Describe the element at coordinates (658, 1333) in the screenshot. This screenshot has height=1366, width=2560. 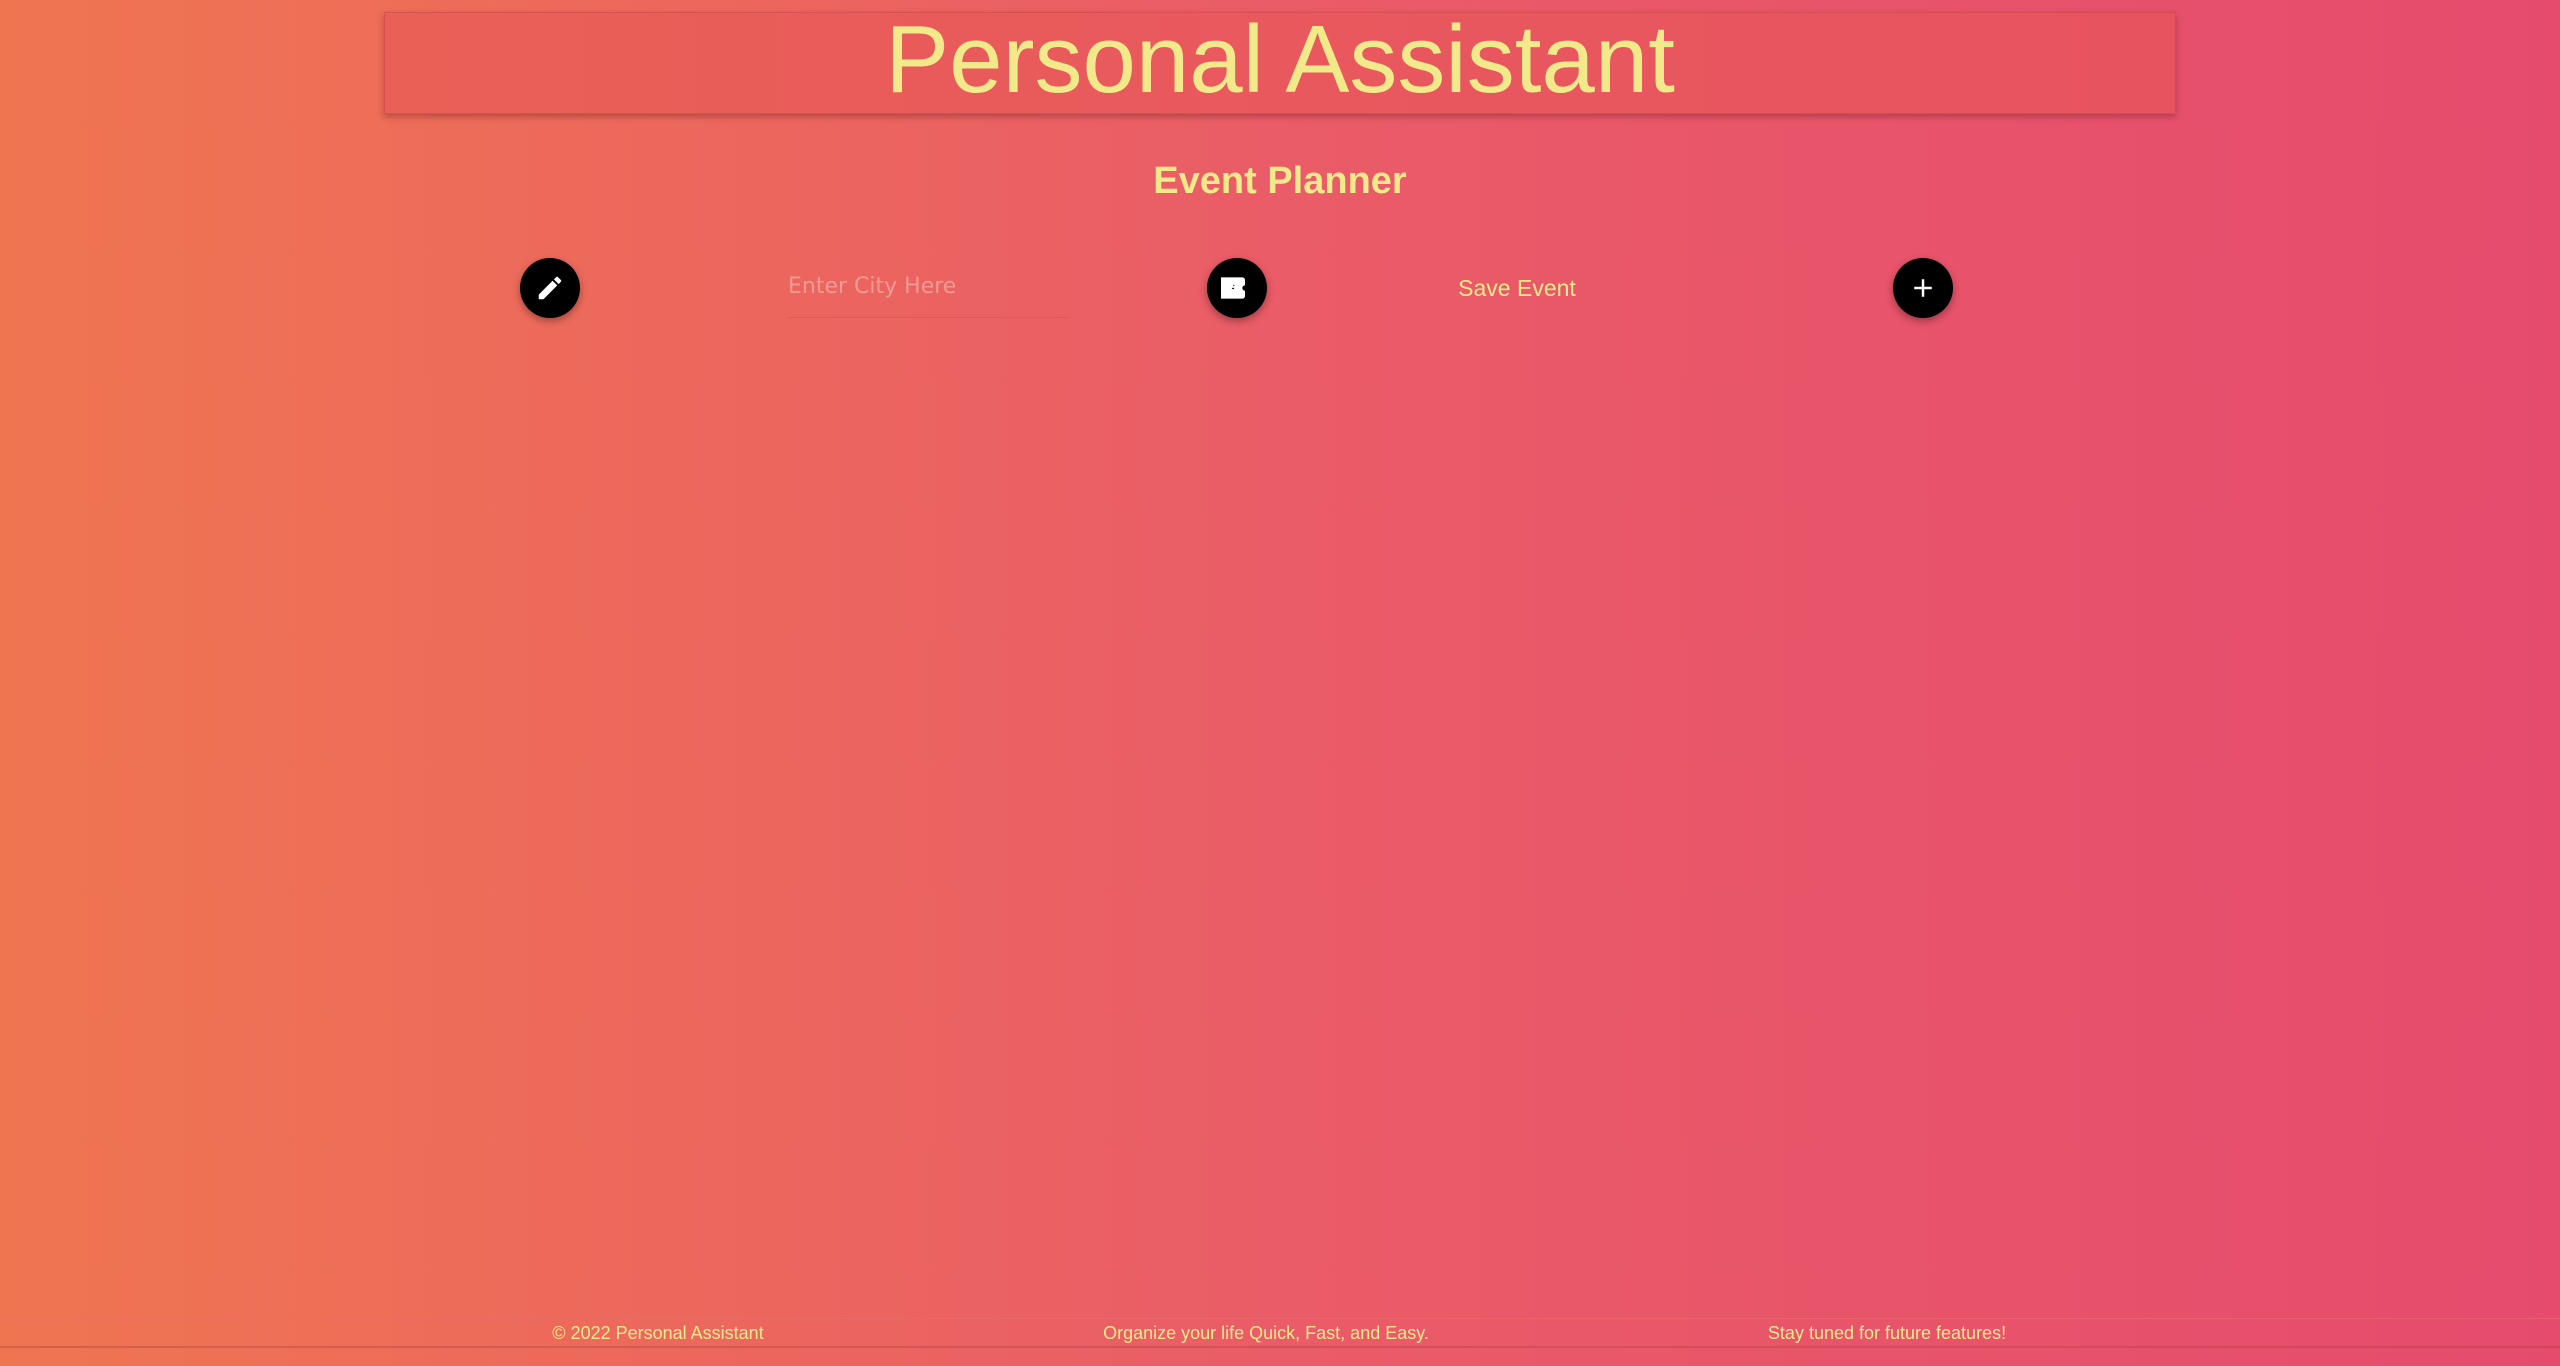
I see `footer-copyright: © 2022 Personal Assistant` at that location.